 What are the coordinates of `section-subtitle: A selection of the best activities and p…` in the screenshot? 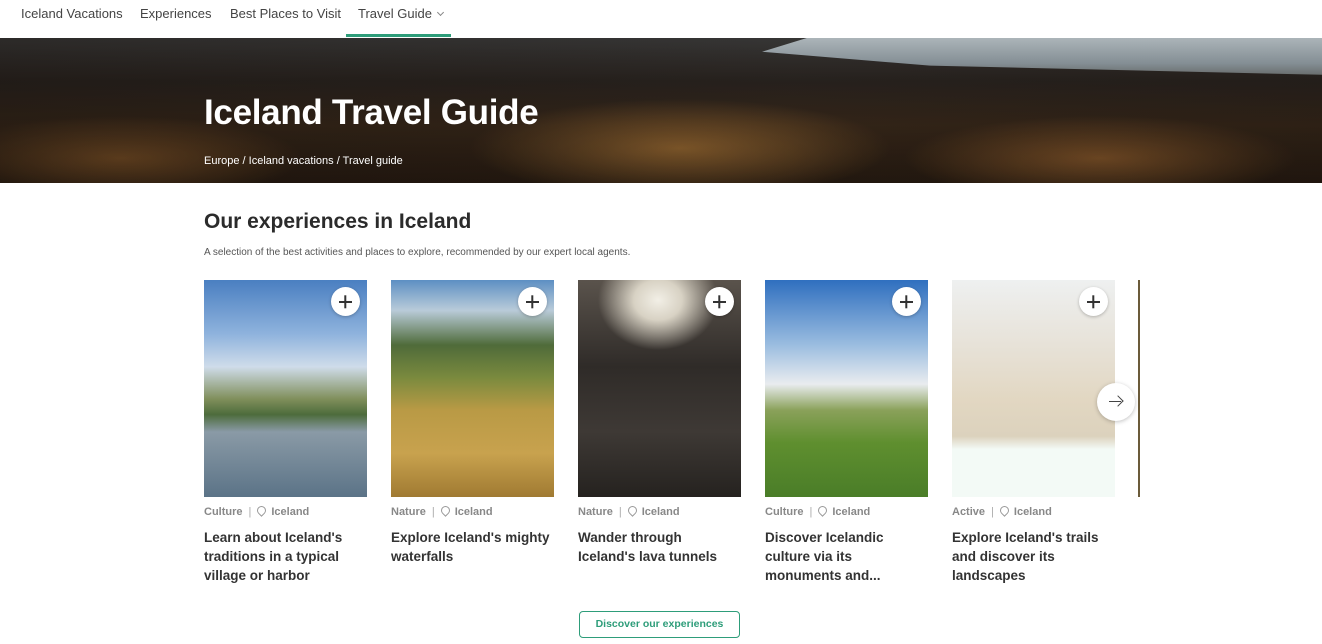 It's located at (417, 252).